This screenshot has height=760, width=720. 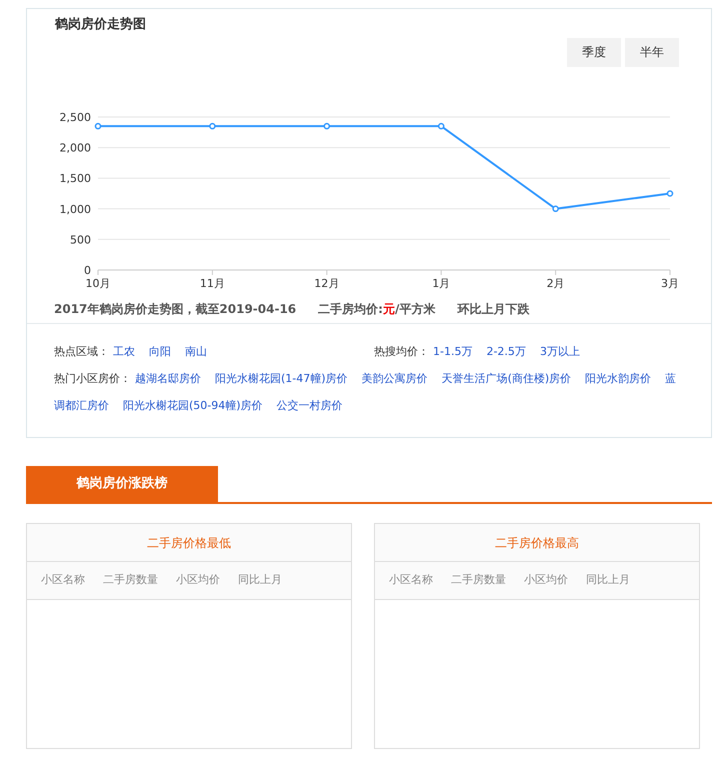 What do you see at coordinates (193, 405) in the screenshot?
I see `community-link: 阳光水榭花园(50-94幢)房价` at bounding box center [193, 405].